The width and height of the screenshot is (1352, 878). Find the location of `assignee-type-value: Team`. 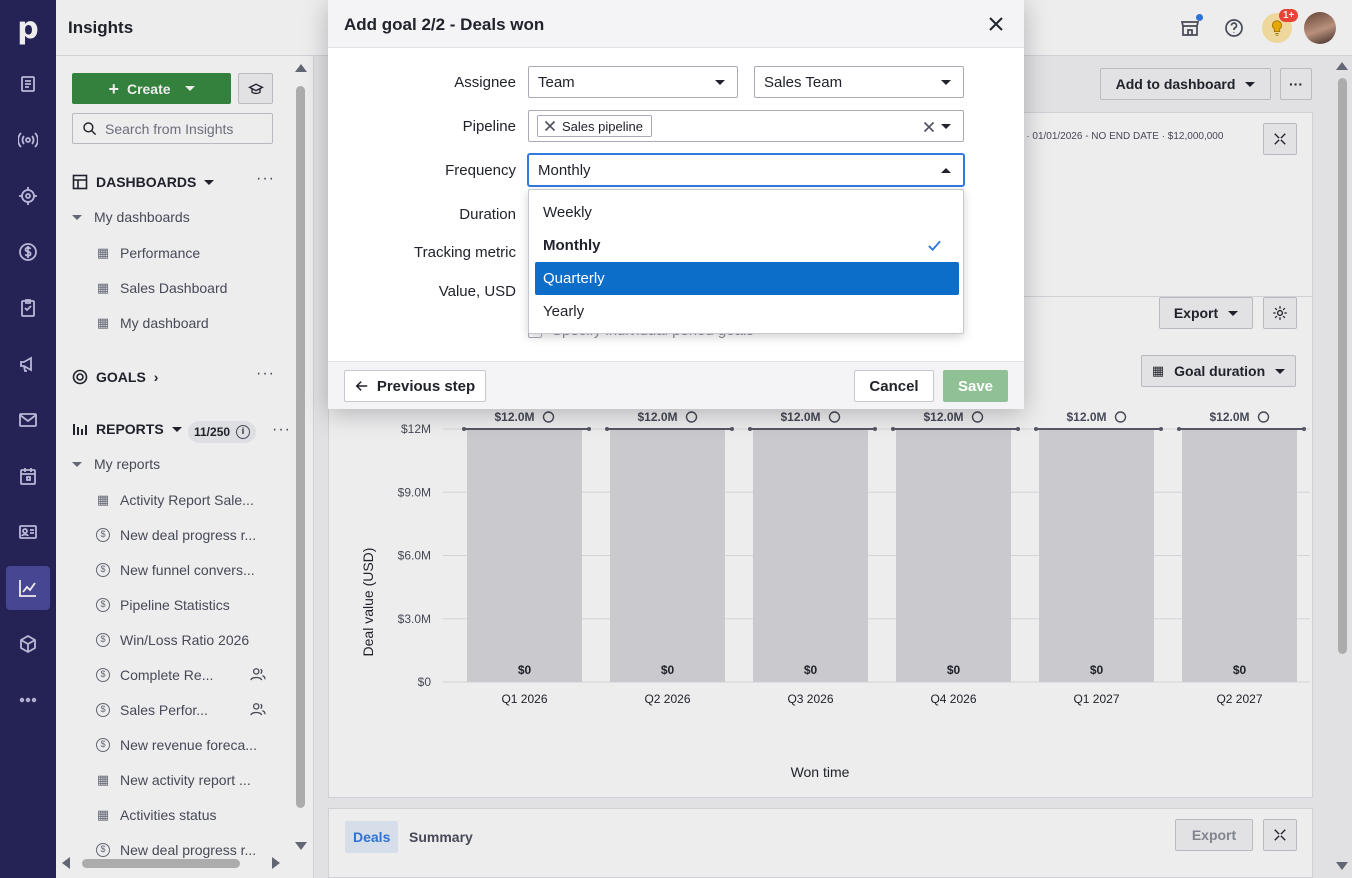

assignee-type-value: Team is located at coordinates (556, 82).